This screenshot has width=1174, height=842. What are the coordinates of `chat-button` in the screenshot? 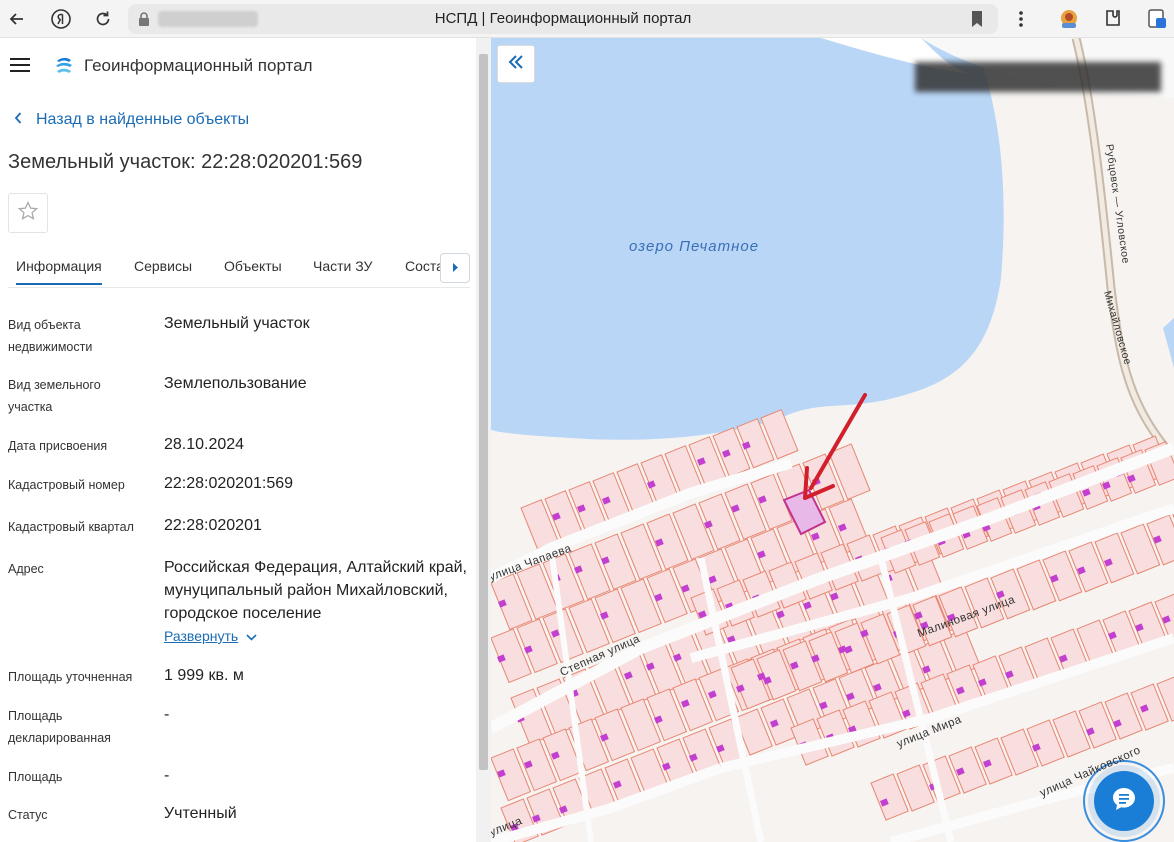 It's located at (1124, 801).